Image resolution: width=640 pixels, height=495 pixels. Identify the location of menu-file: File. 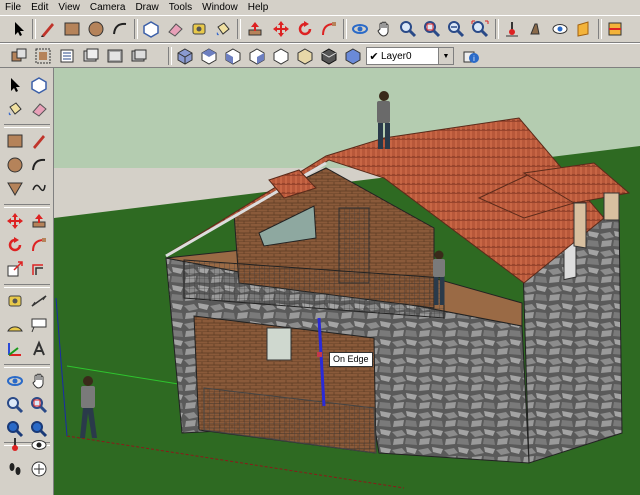
(13, 7).